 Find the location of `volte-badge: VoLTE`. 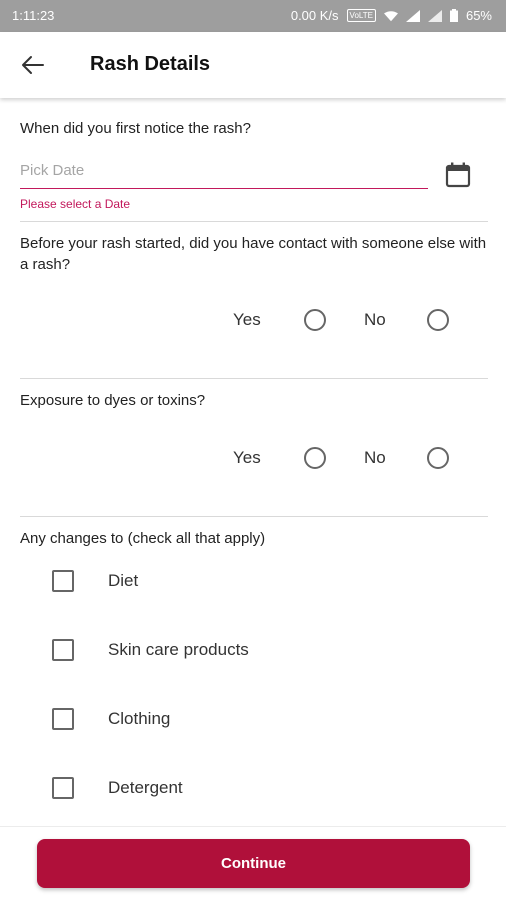

volte-badge: VoLTE is located at coordinates (361, 15).